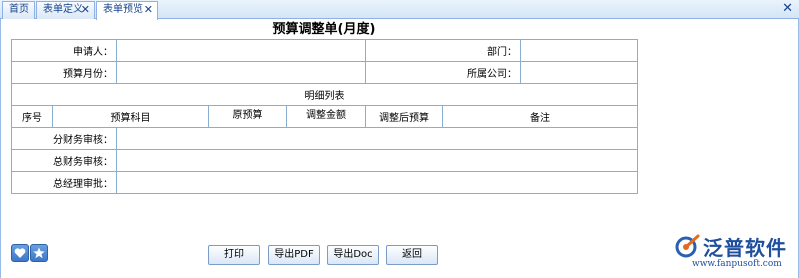 Image resolution: width=799 pixels, height=278 pixels. I want to click on logo: 泛普软件 www.fanpusoft.com, so click(732, 251).